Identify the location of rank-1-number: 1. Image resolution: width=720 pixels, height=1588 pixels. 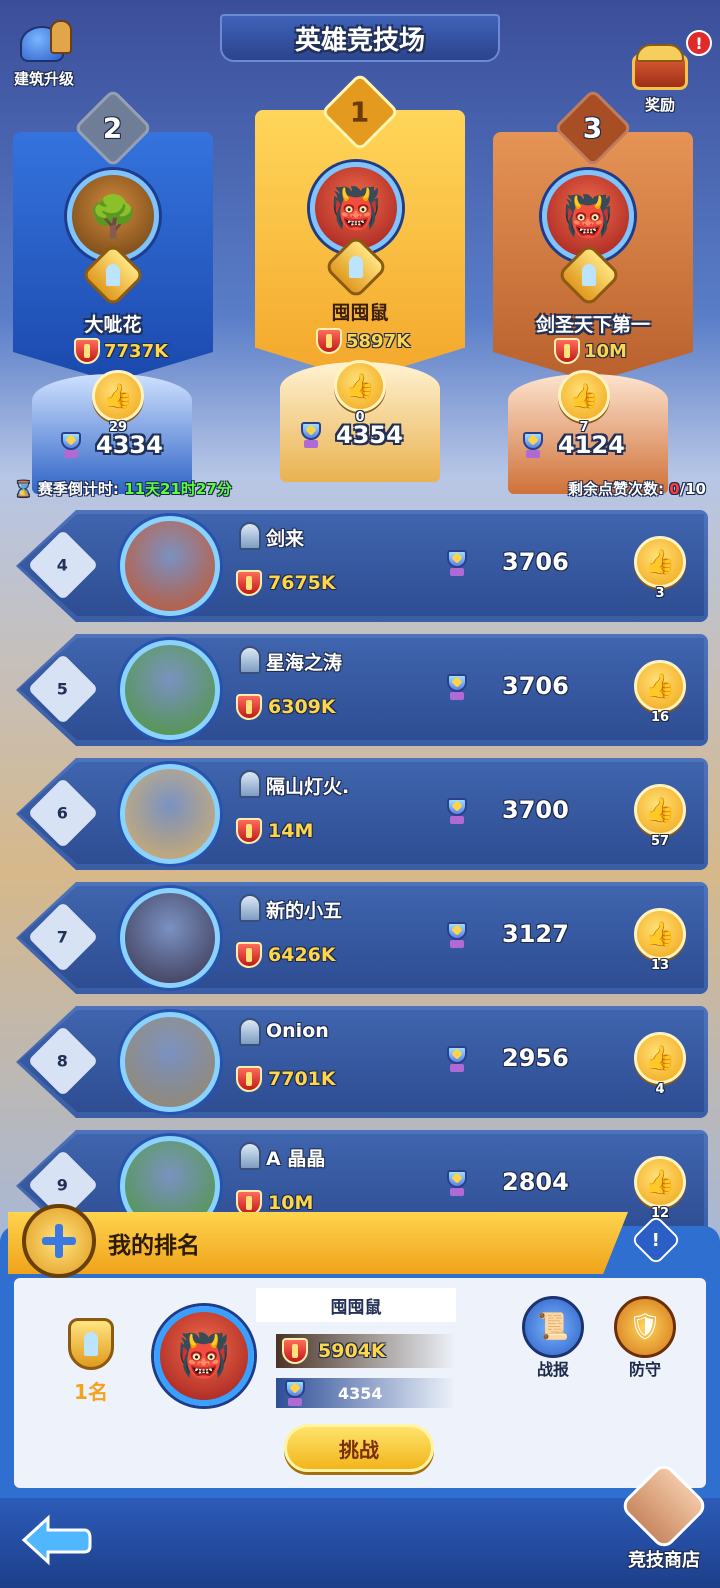
(360, 112).